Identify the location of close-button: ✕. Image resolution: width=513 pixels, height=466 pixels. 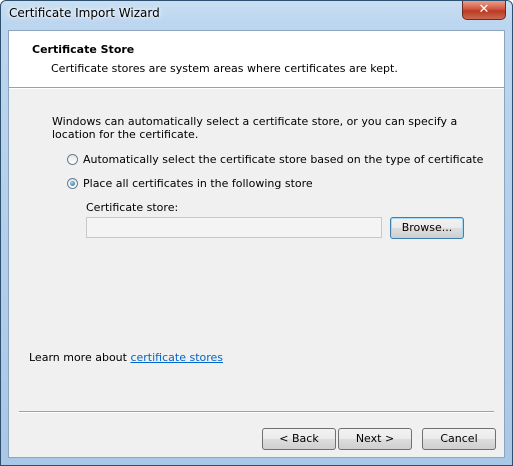
(484, 10).